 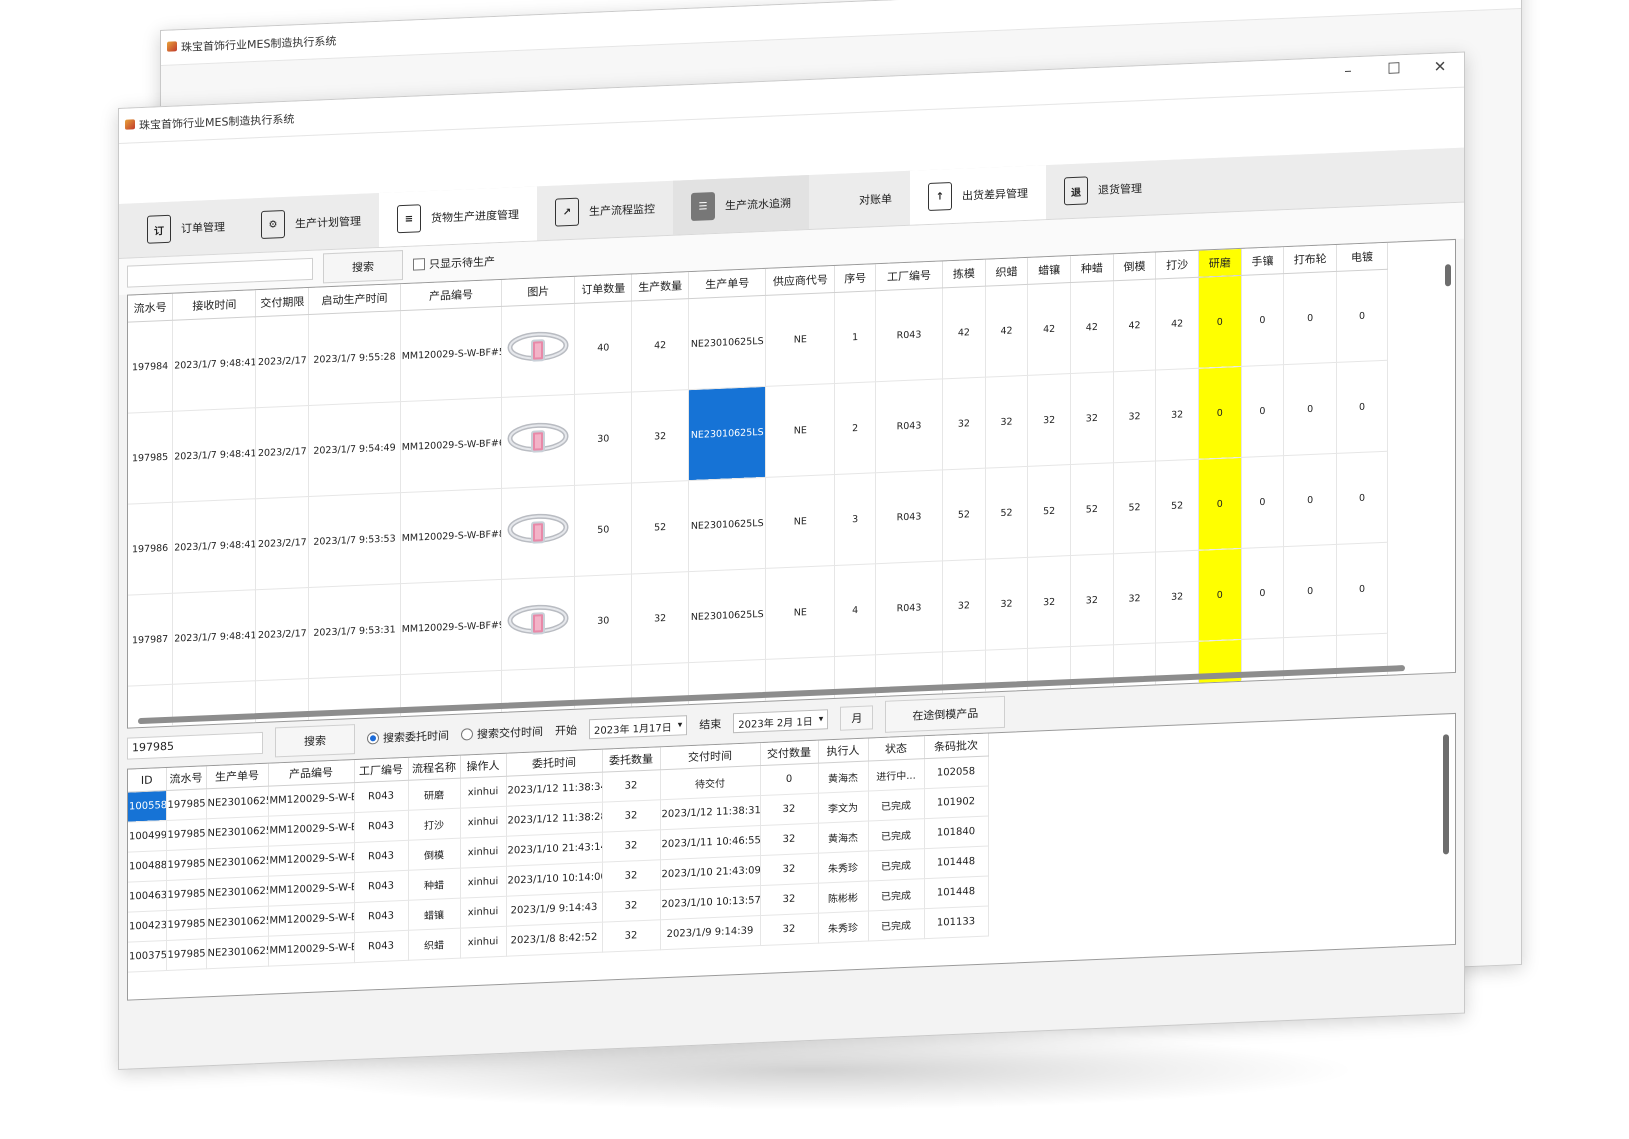 I want to click on table-cell: 2023/1/12 11:38:28, so click(x=554, y=819).